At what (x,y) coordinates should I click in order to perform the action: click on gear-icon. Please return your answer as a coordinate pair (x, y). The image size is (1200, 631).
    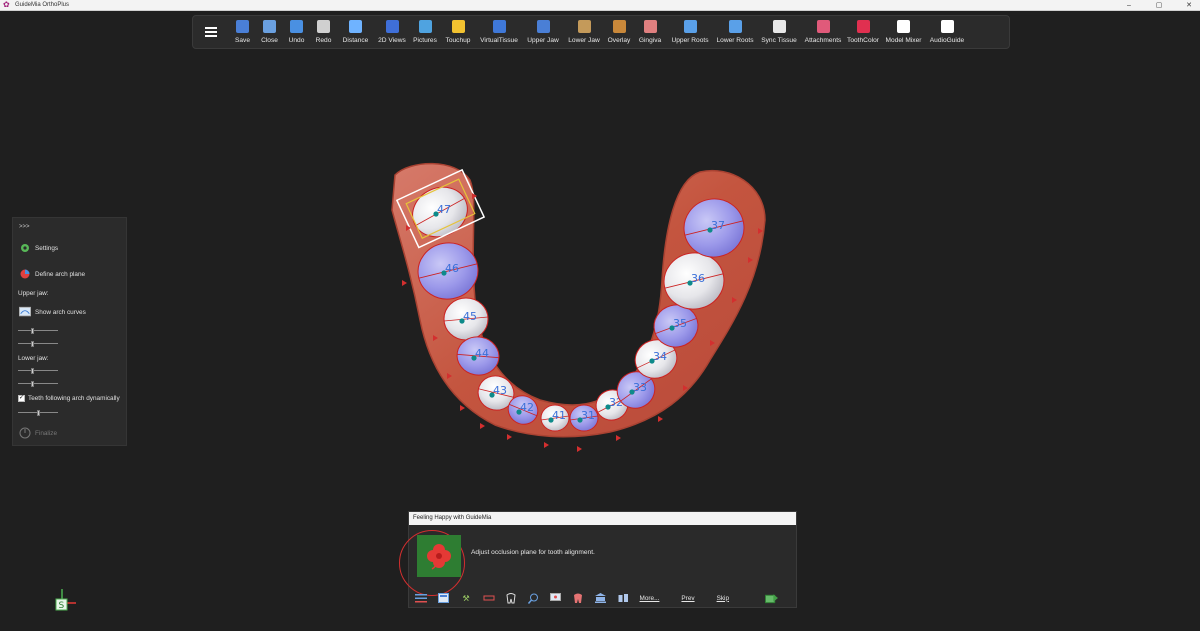
    Looking at the image, I should click on (25, 248).